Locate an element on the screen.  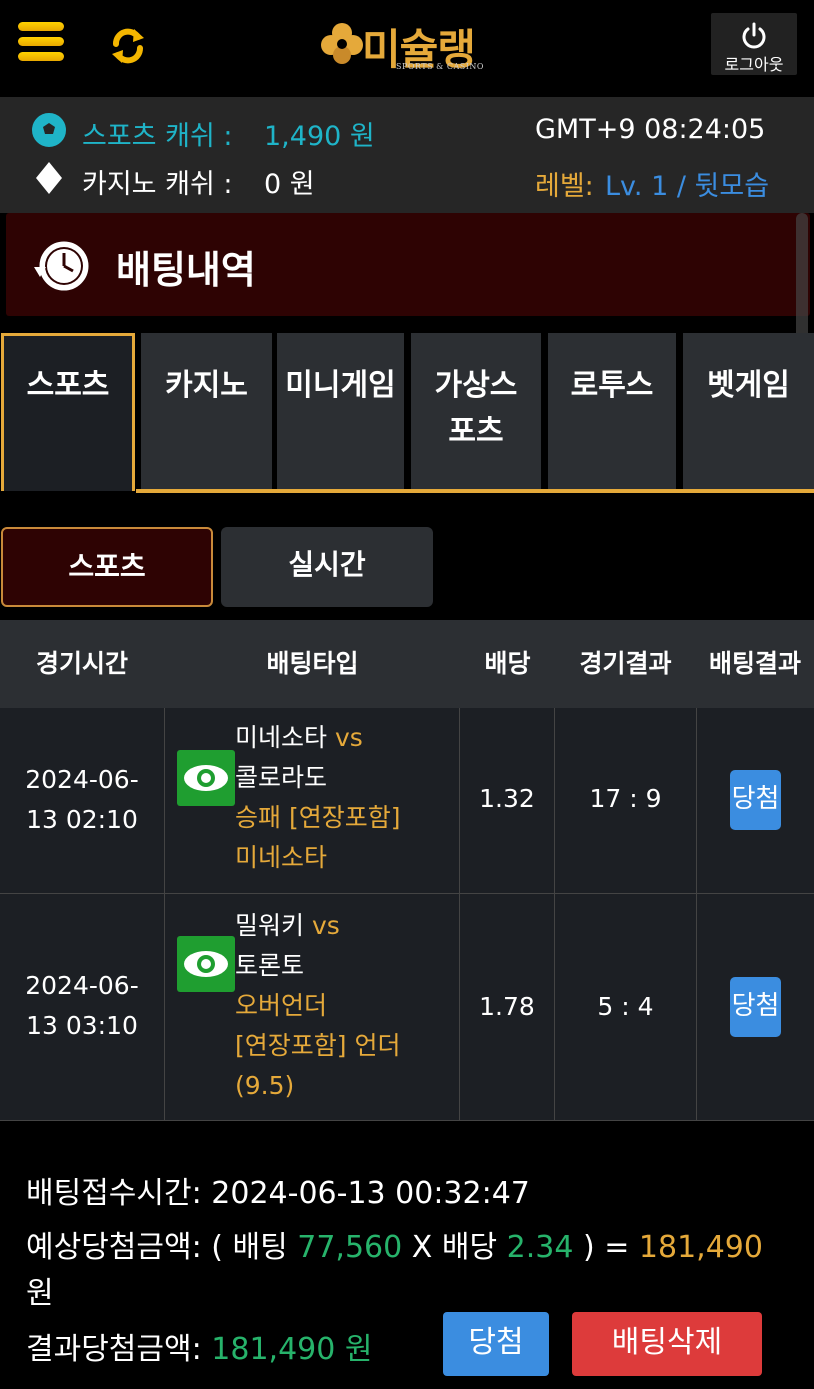
tab-virtual-sports: 가상스포츠 is located at coordinates (476, 412).